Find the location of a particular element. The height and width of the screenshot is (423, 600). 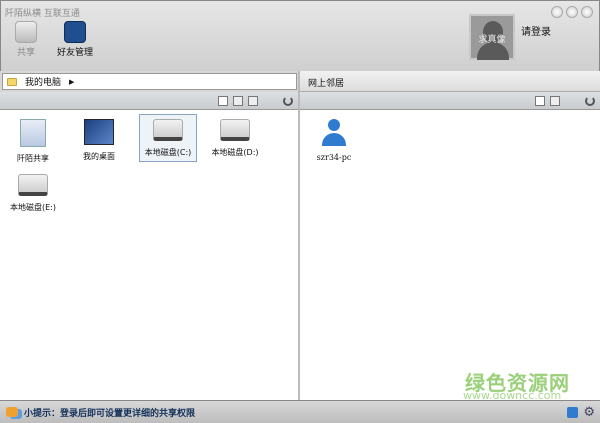

list-item: 阡陌共享 is located at coordinates (33, 139).